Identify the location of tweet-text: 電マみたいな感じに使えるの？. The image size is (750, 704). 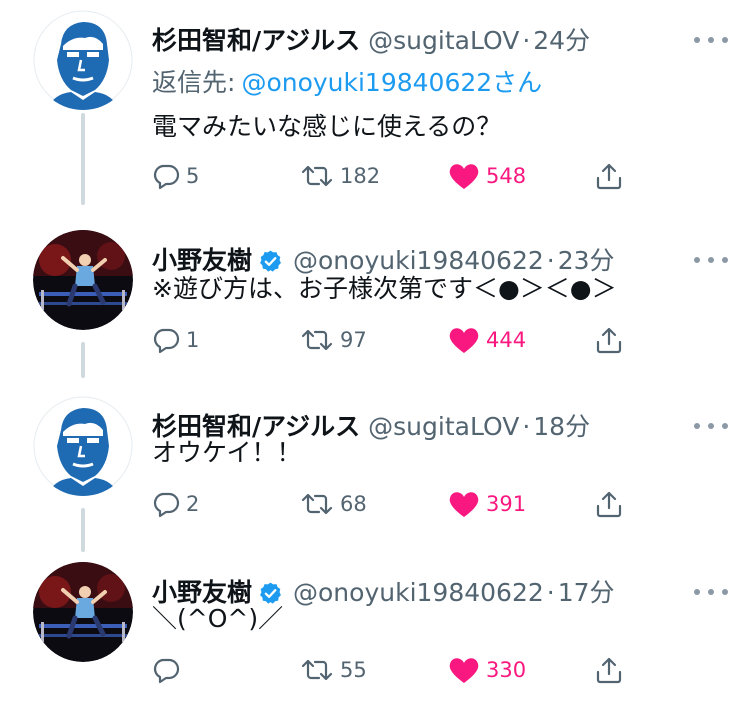
(327, 126).